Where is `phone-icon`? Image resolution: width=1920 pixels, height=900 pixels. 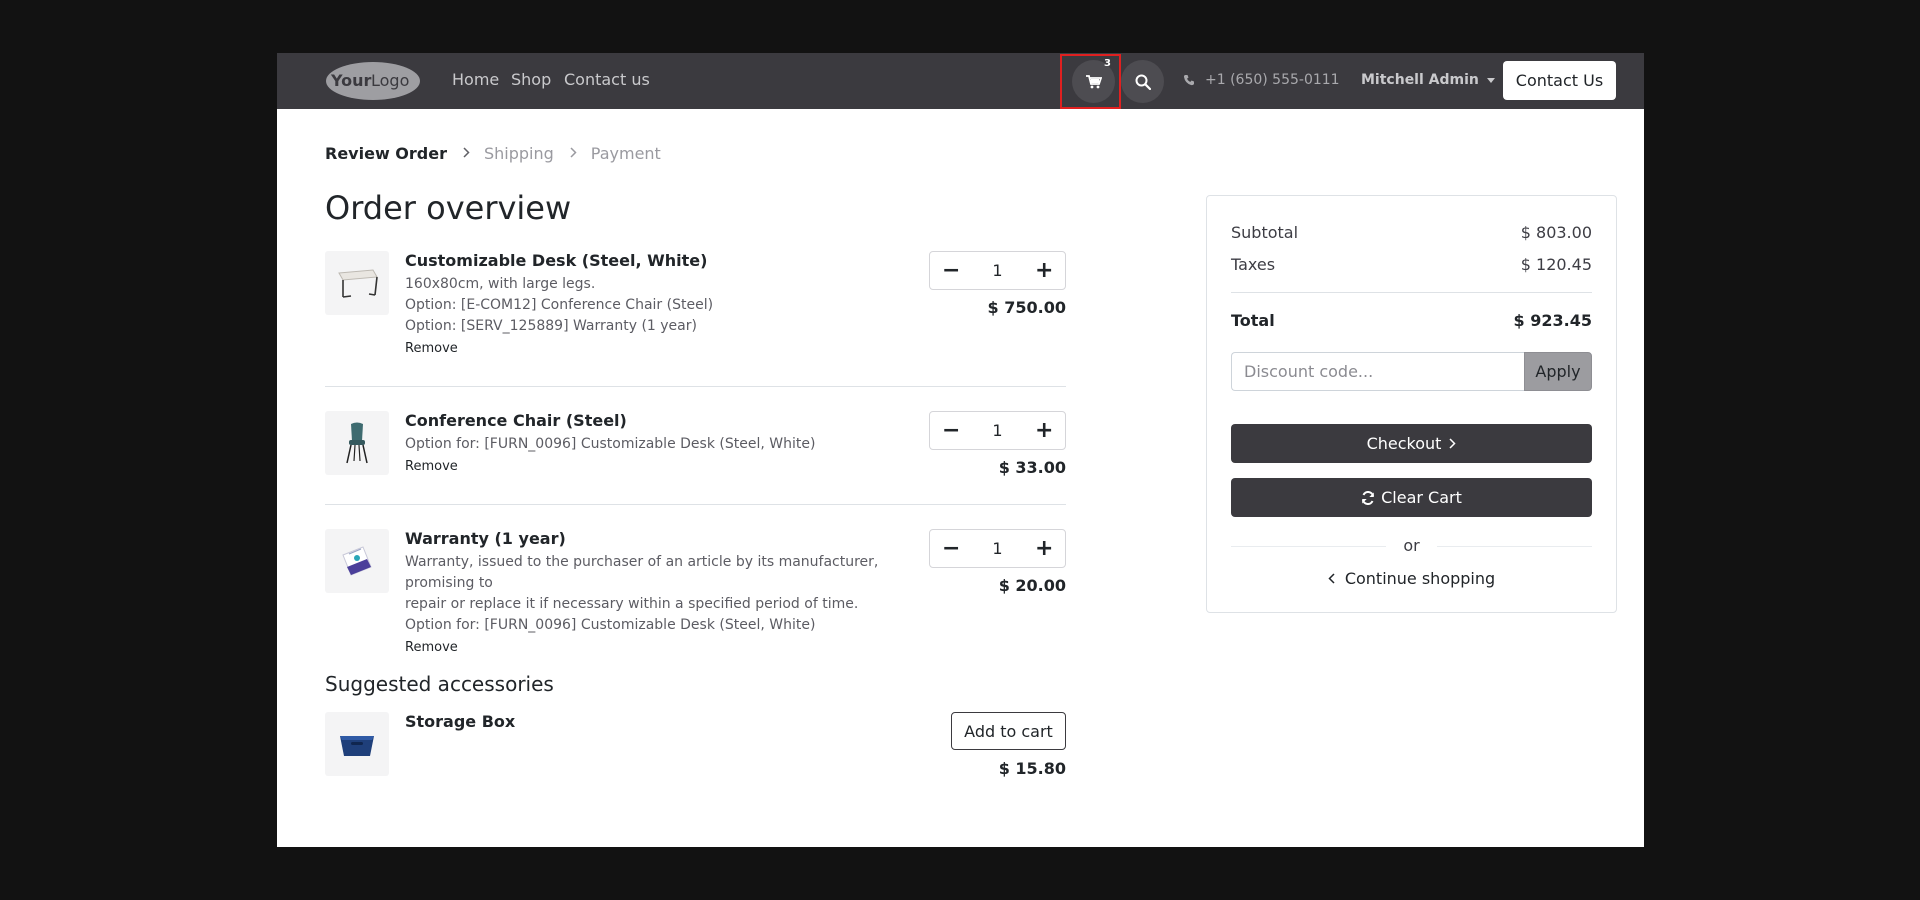
phone-icon is located at coordinates (1188, 80).